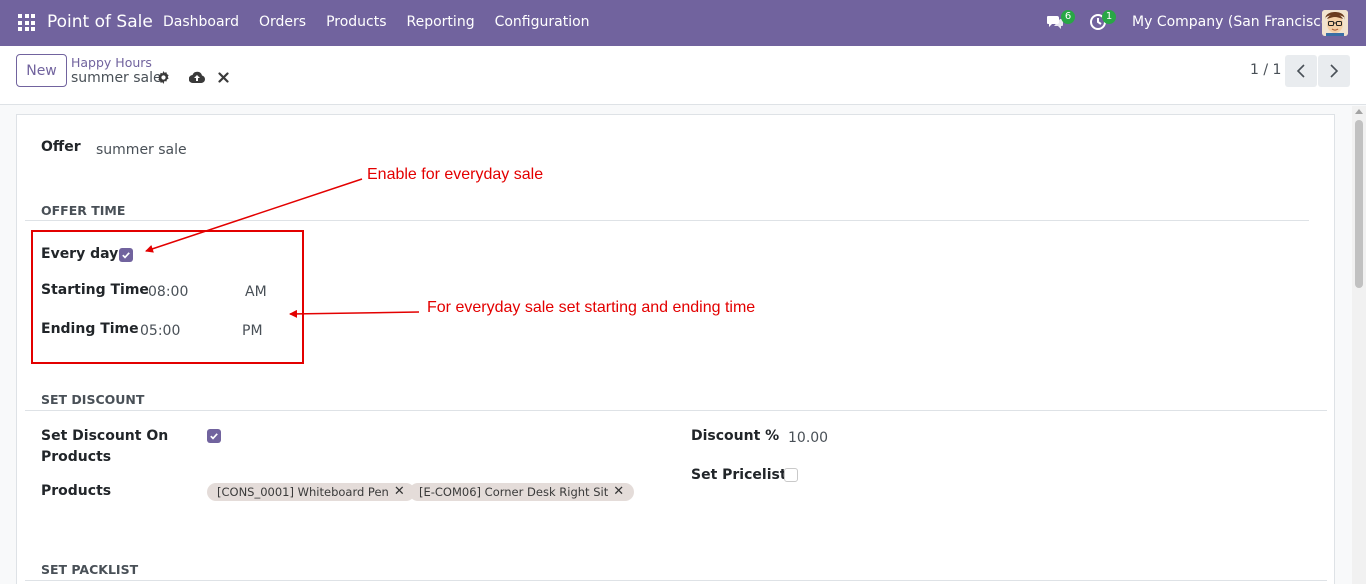 This screenshot has height=584, width=1366. Describe the element at coordinates (455, 174) in the screenshot. I see `annotation-everyday-text: Enable for everyday sale` at that location.